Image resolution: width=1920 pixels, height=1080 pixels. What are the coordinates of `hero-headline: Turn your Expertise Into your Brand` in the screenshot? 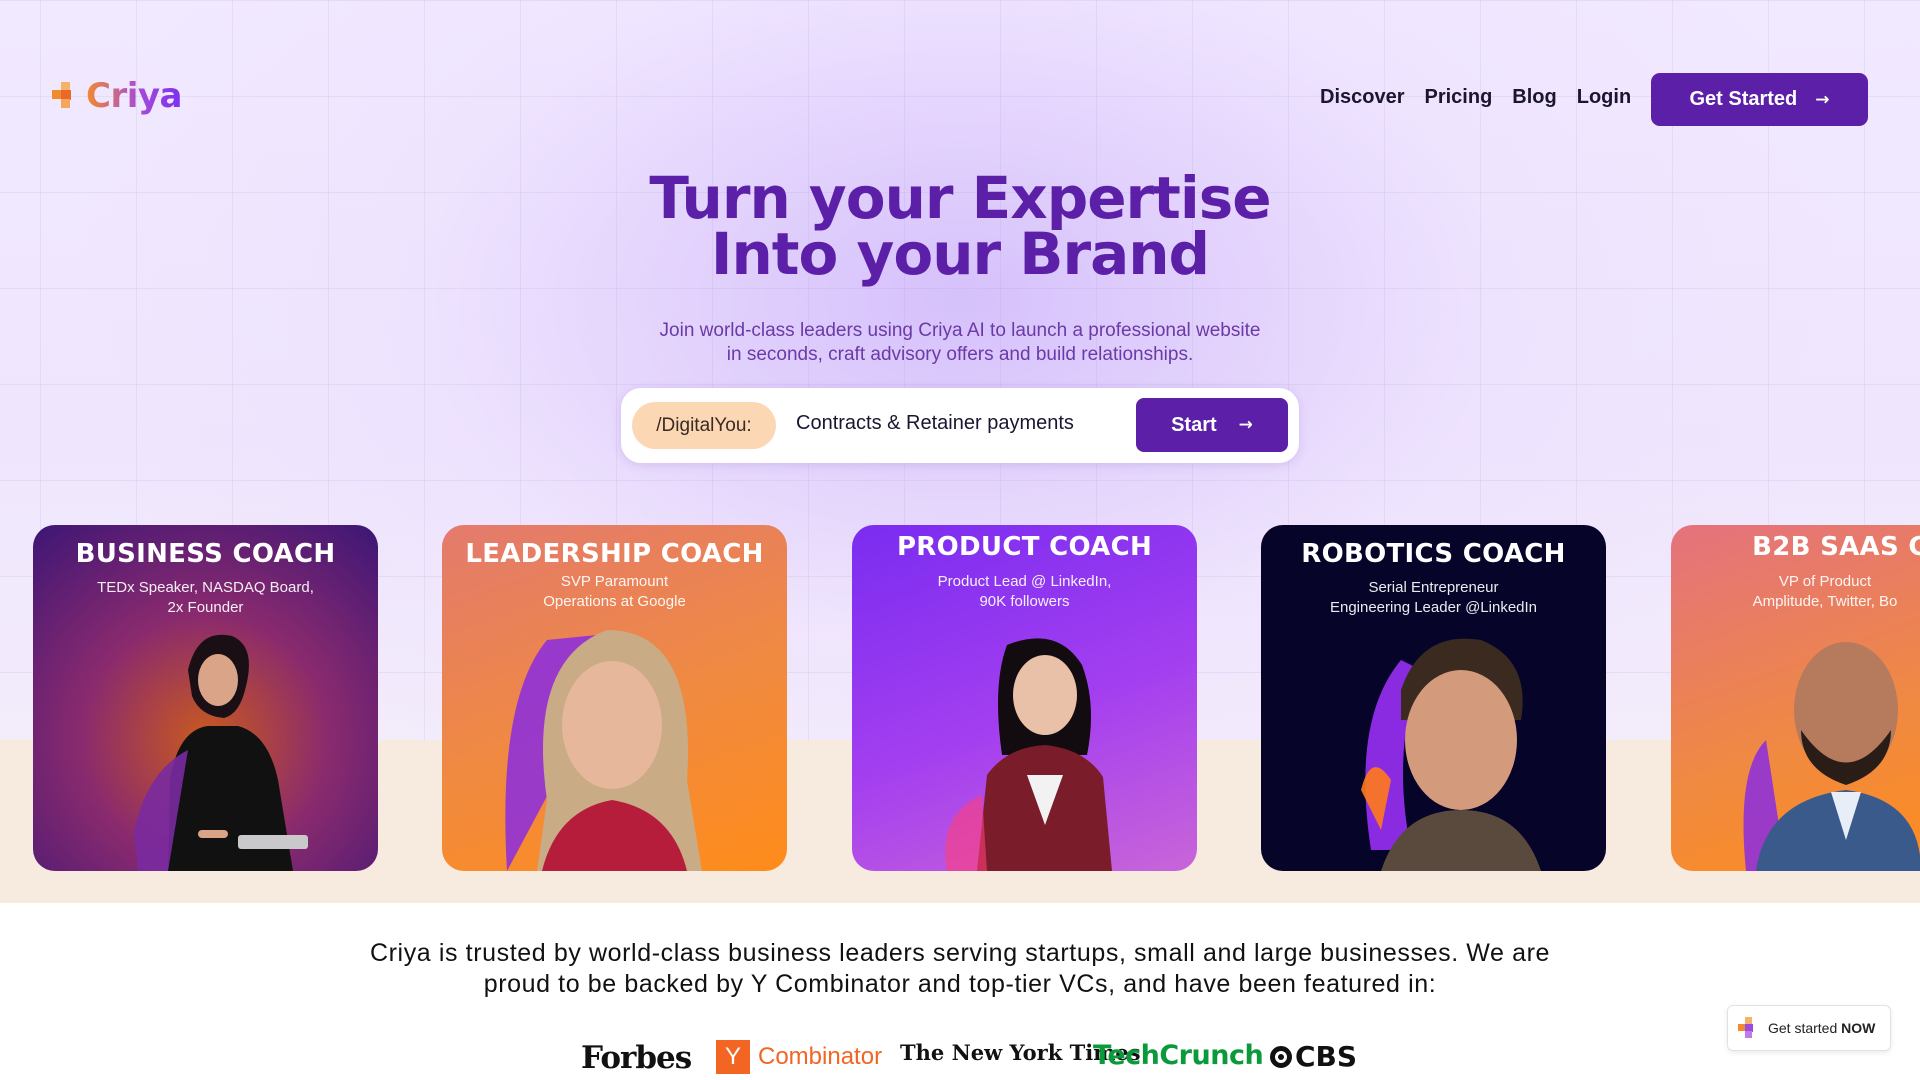 It's located at (960, 226).